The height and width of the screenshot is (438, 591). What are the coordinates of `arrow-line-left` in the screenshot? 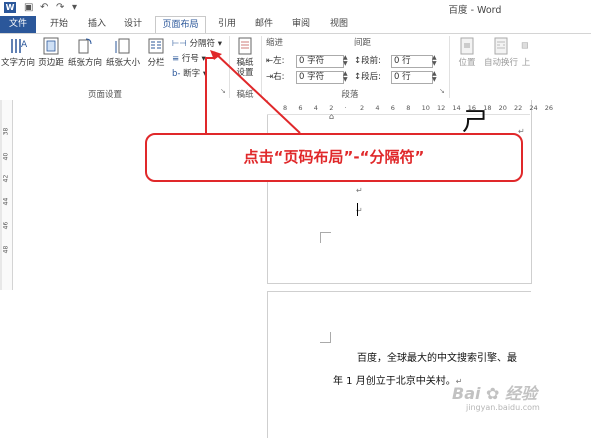 It's located at (209, 95).